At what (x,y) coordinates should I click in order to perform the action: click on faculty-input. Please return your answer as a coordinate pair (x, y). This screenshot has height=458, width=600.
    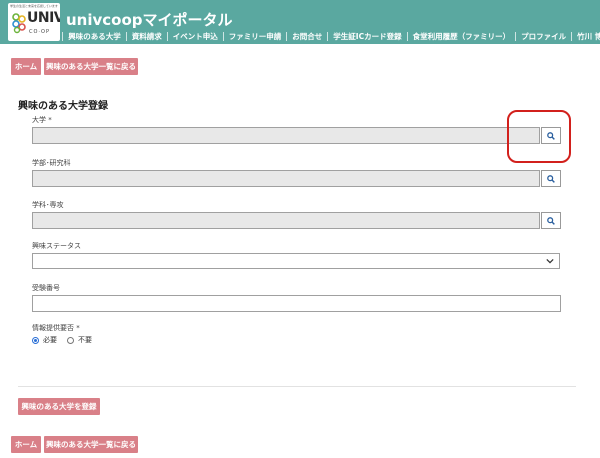
    Looking at the image, I should click on (286, 178).